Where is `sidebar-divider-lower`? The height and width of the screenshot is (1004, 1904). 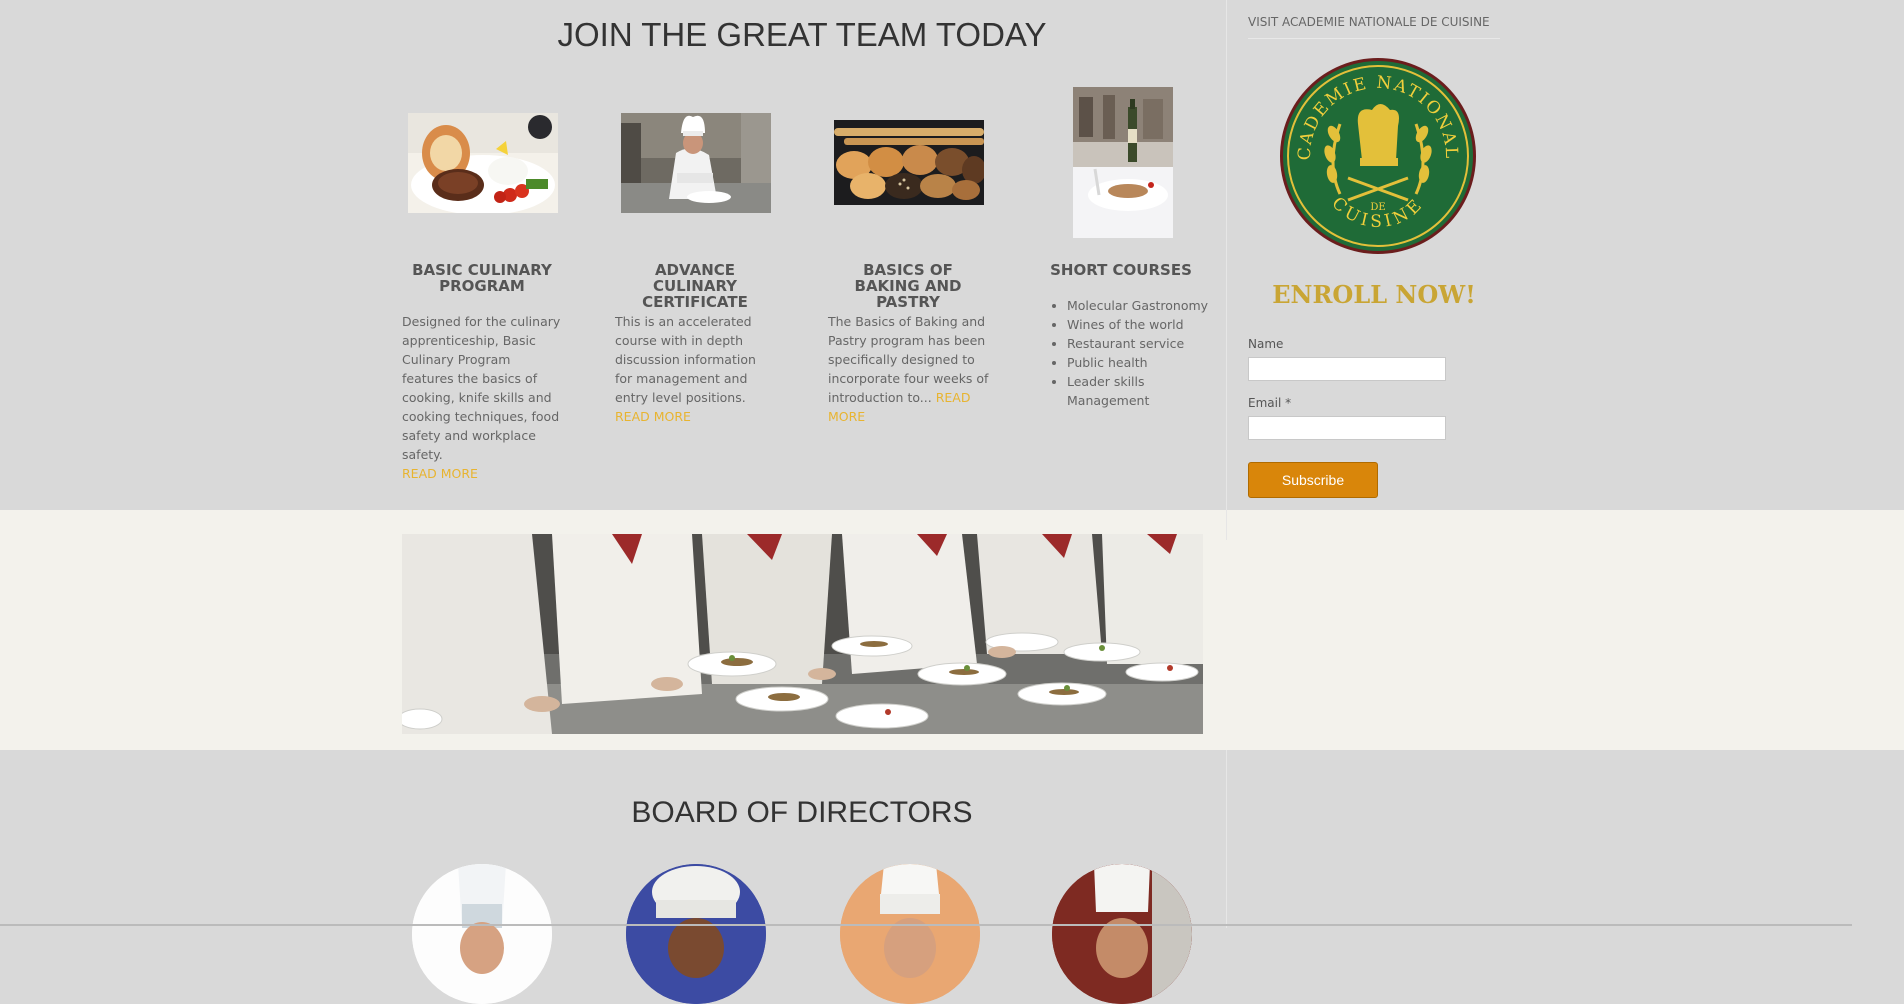
sidebar-divider-lower is located at coordinates (1226, 839).